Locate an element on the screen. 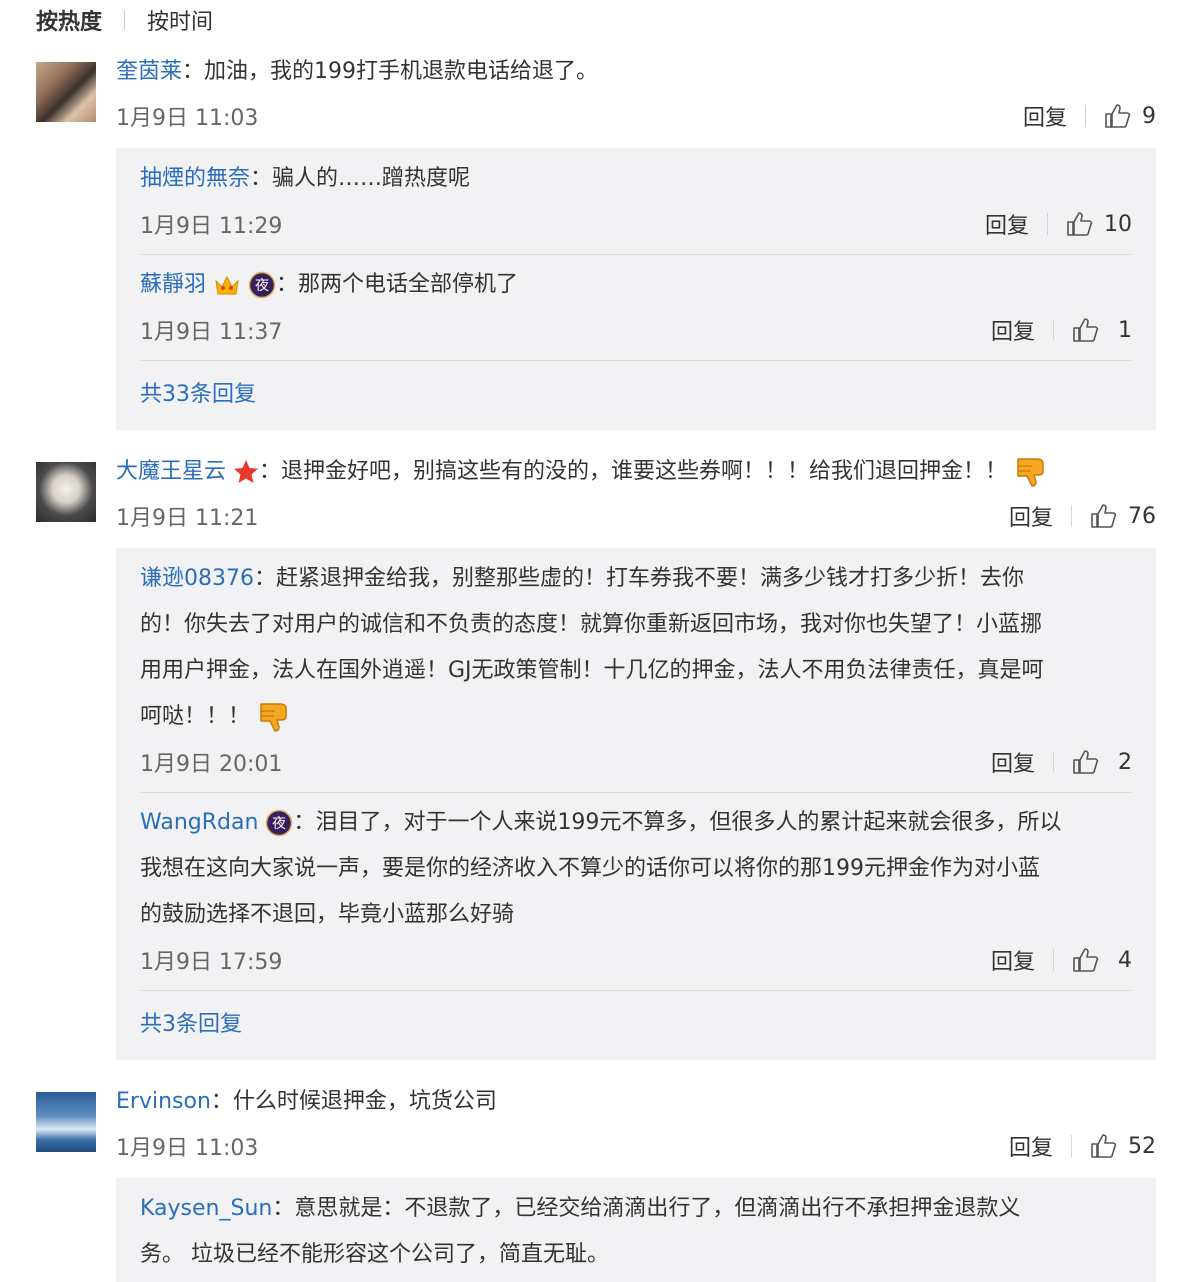 The image size is (1184, 1282). comment-text: 什么时候退押金，坑货公司 is located at coordinates (364, 1101).